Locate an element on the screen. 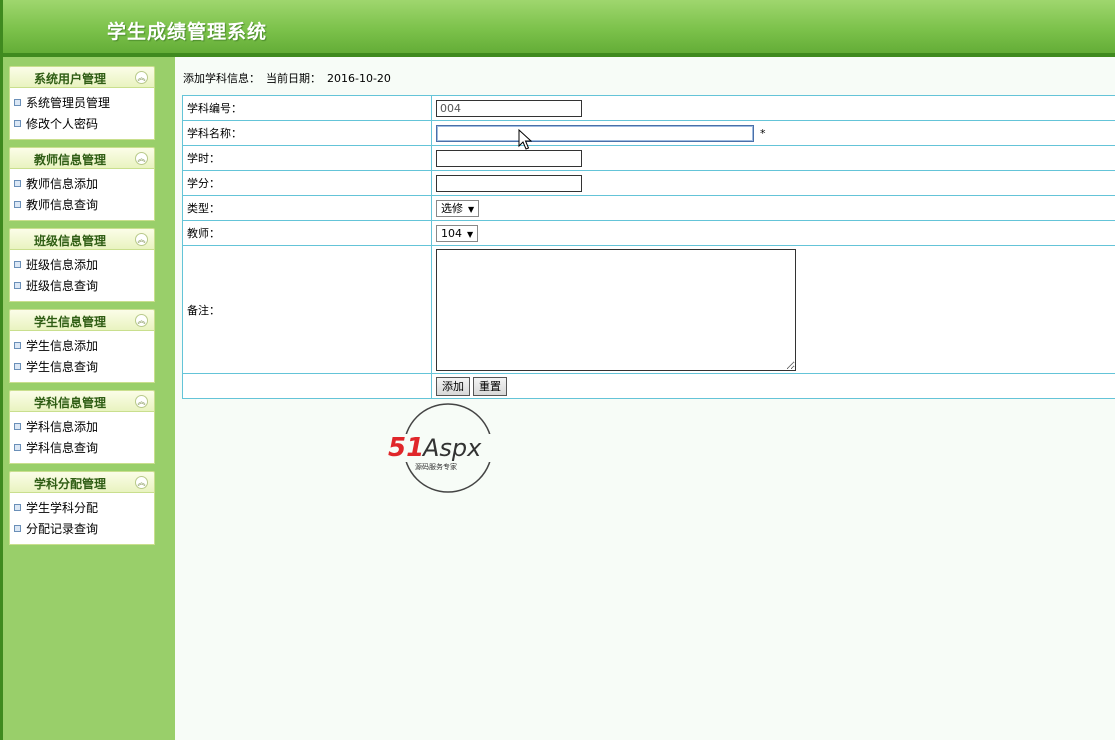  form-row-type: 类型： 选修 ▼ is located at coordinates (648, 208).